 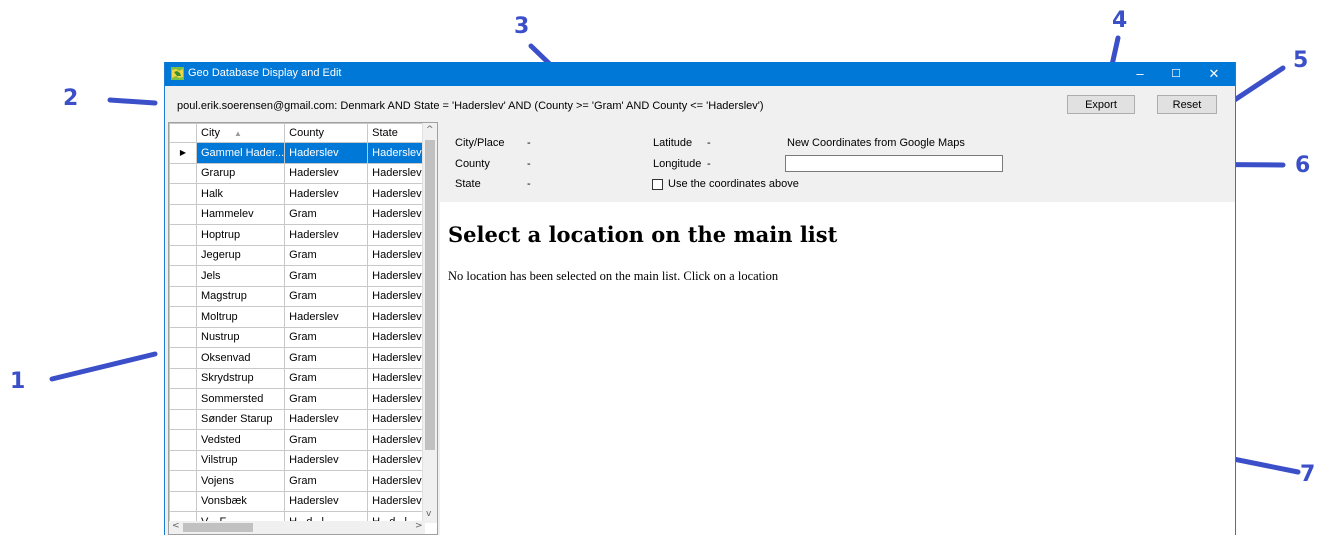 I want to click on cell-city: Halk, so click(x=240, y=194).